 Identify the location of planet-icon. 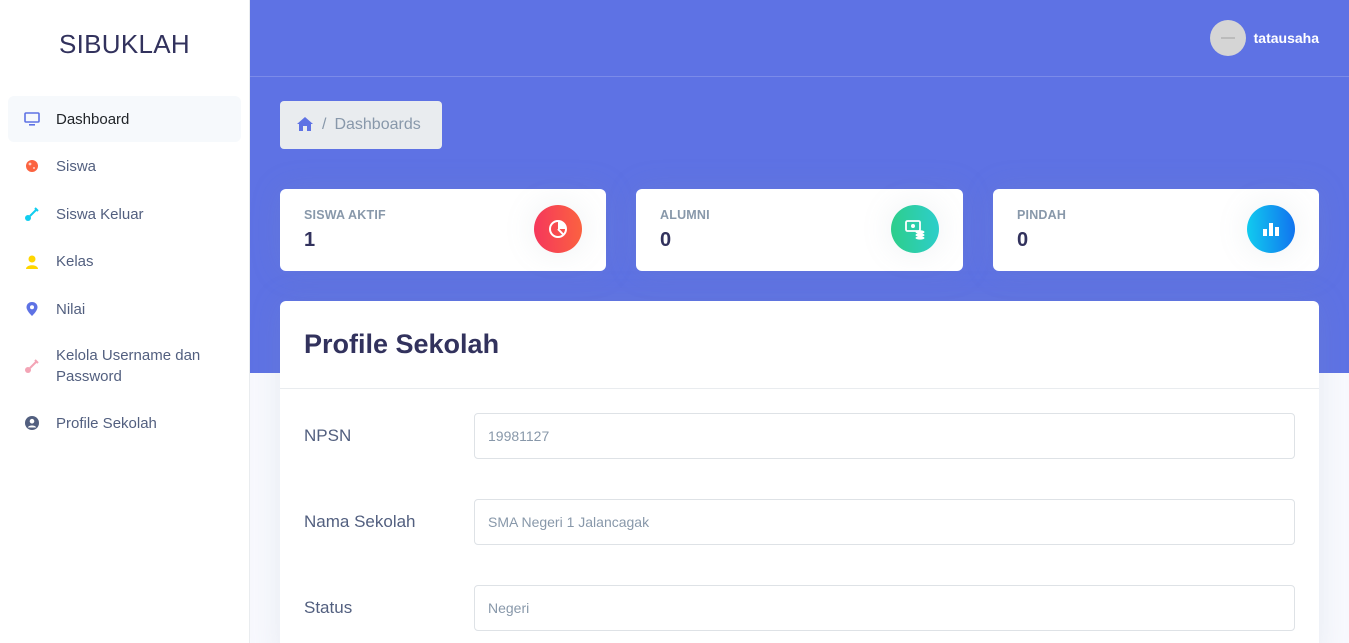
(32, 166).